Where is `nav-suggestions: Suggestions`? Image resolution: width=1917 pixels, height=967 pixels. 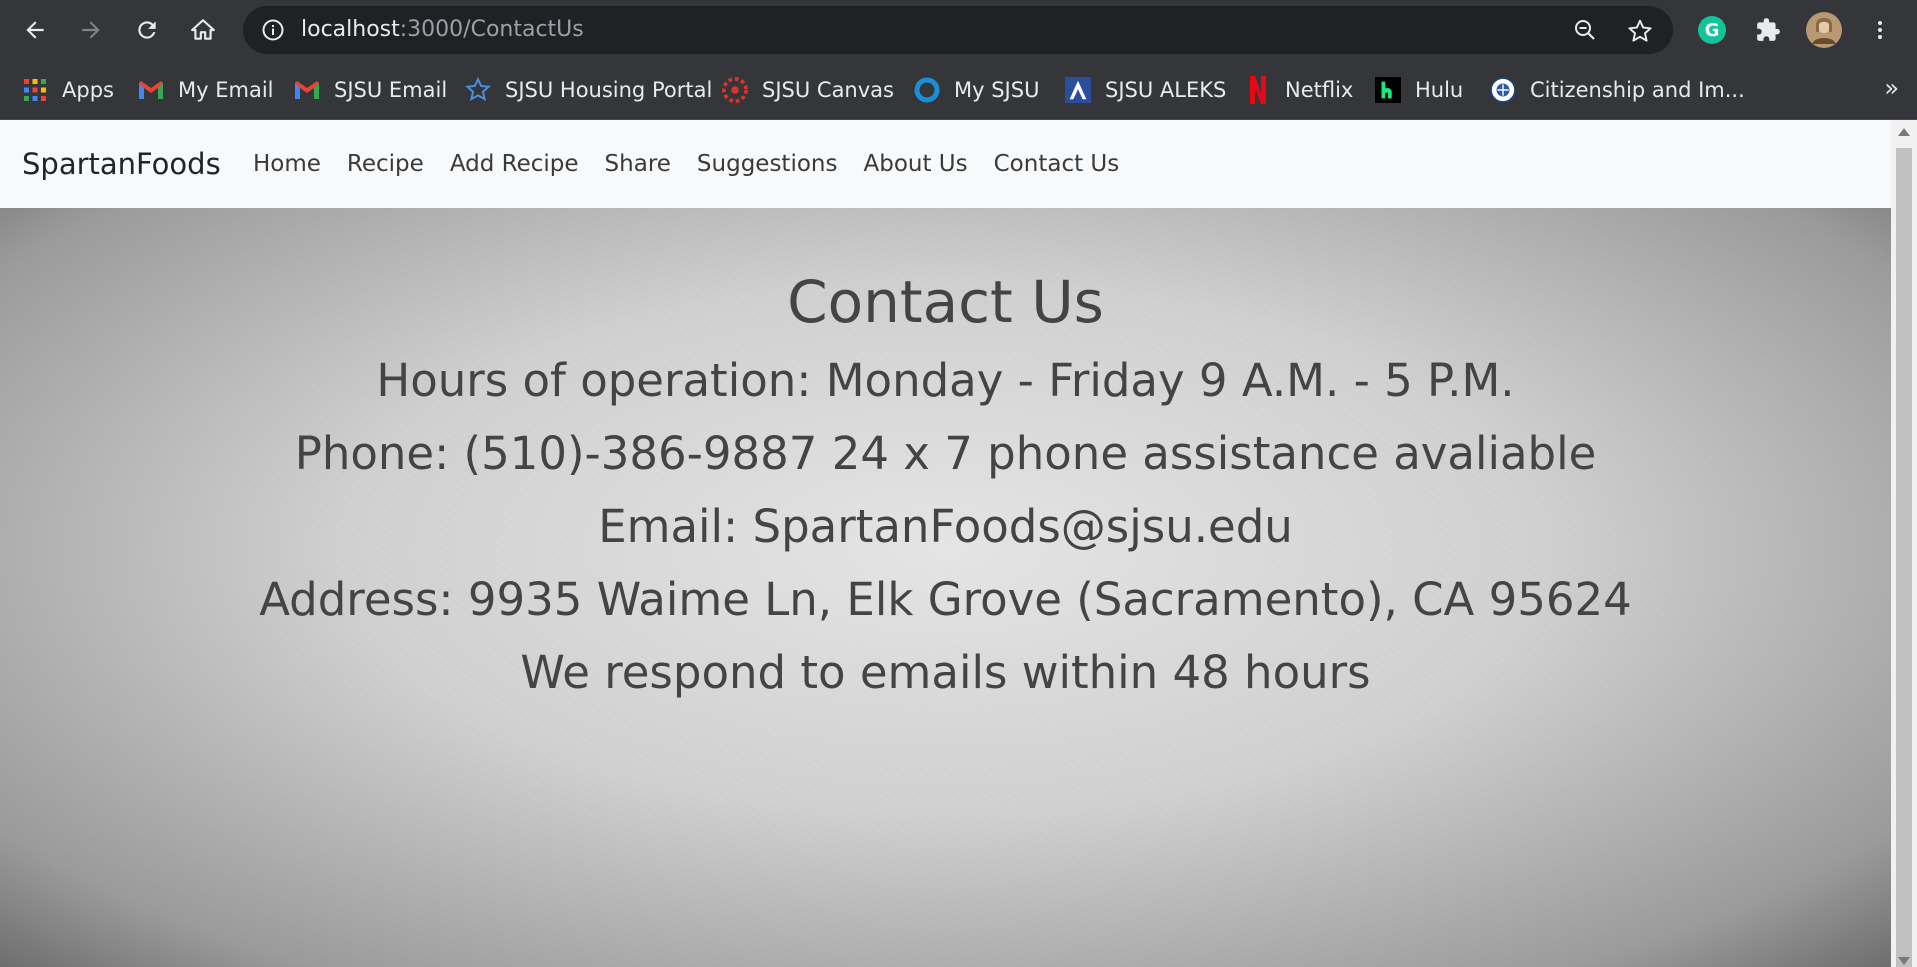 nav-suggestions: Suggestions is located at coordinates (767, 164).